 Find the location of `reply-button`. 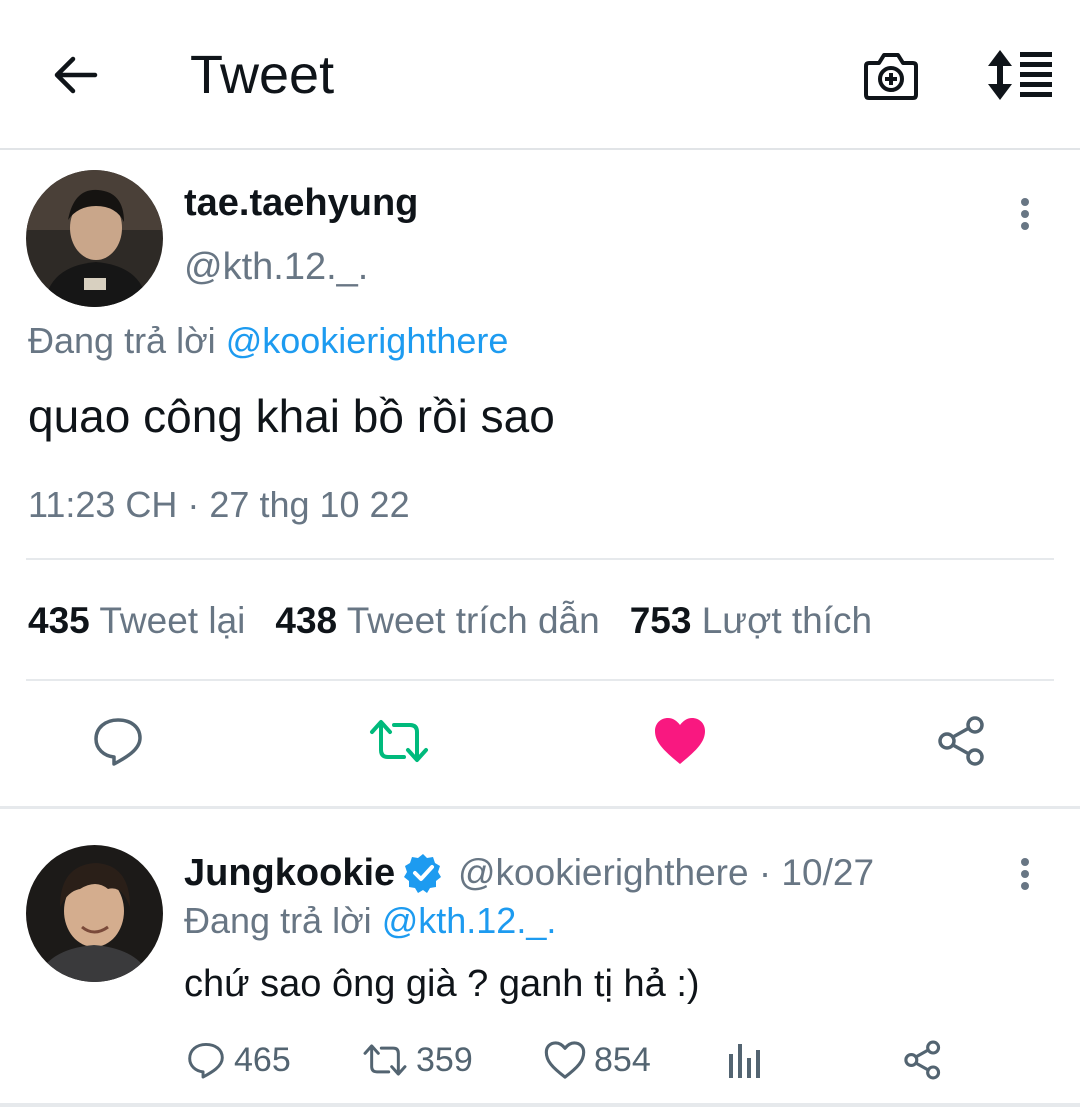

reply-button is located at coordinates (118, 741).